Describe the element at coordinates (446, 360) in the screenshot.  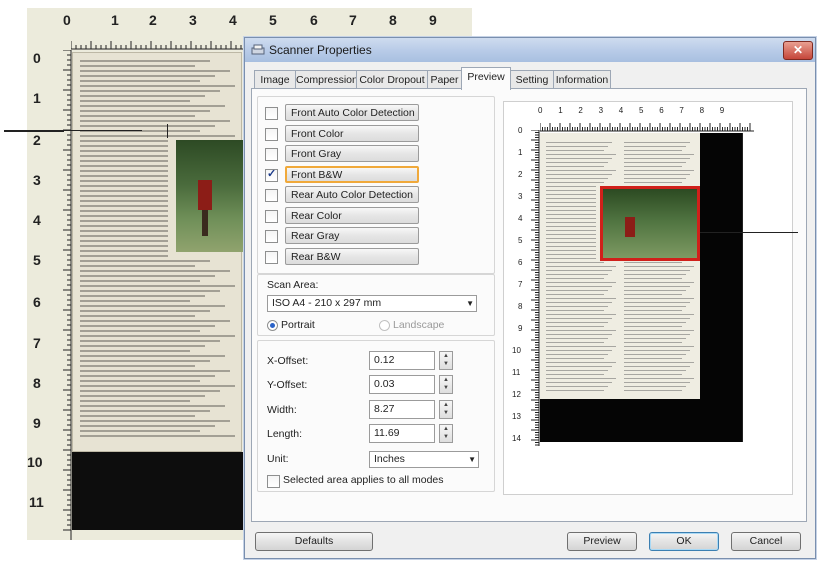
I see `x-offset-spinner: ▲ ▼` at that location.